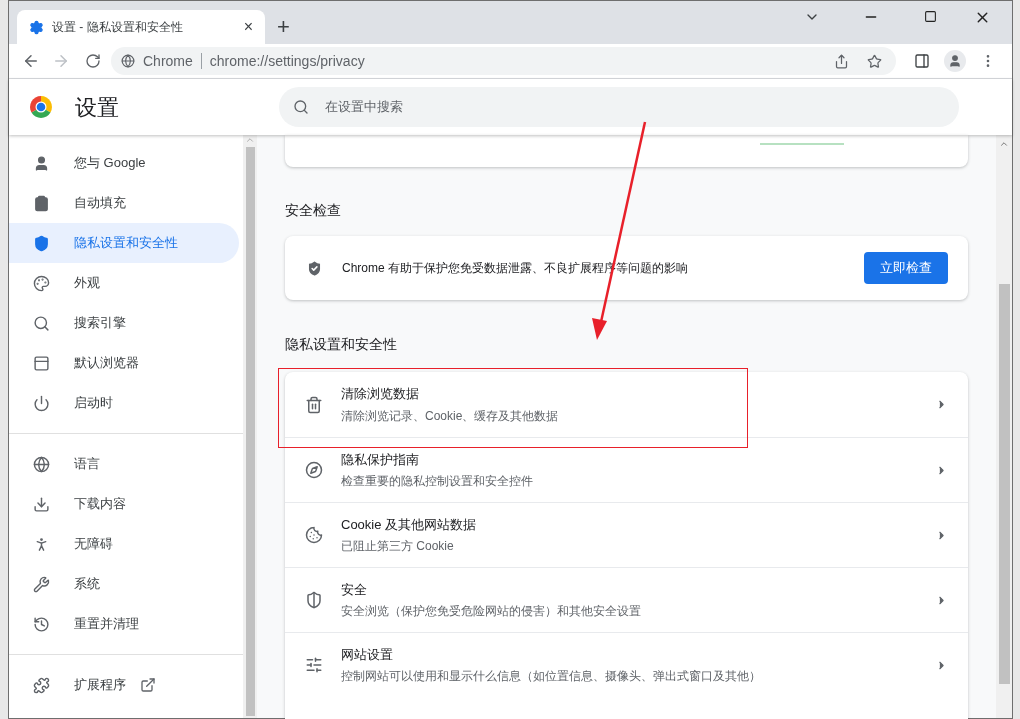  What do you see at coordinates (626, 534) in the screenshot?
I see `settings-row: Cookie 及其他网站数据 已阻止第三方 Cookie` at bounding box center [626, 534].